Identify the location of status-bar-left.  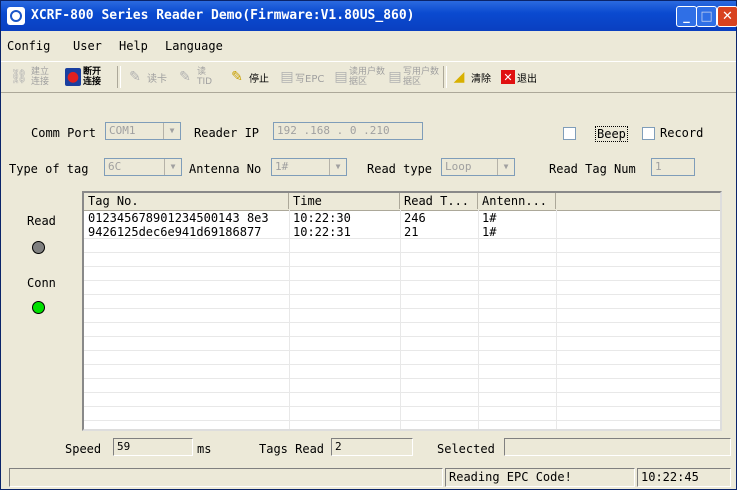
(226, 477).